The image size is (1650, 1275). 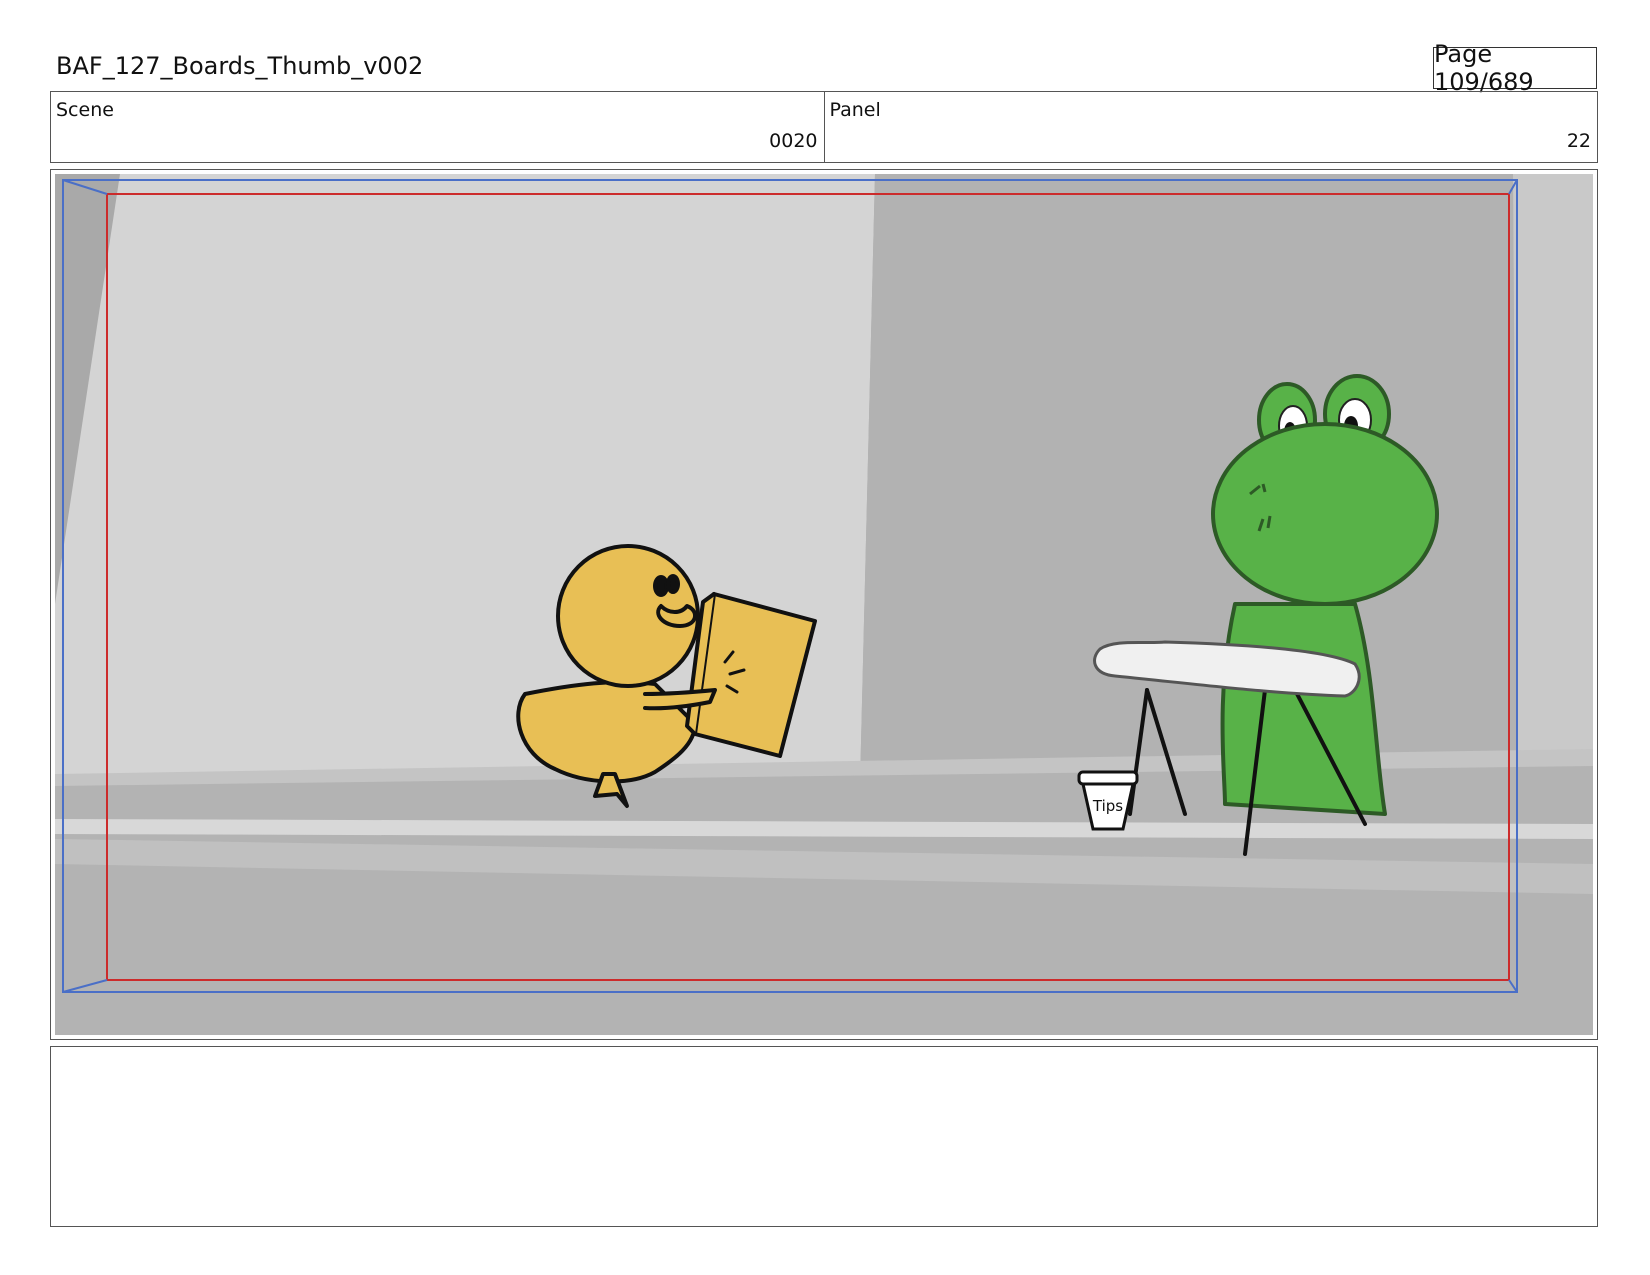 What do you see at coordinates (1107, 806) in the screenshot?
I see `tips-cup-label: Tips` at bounding box center [1107, 806].